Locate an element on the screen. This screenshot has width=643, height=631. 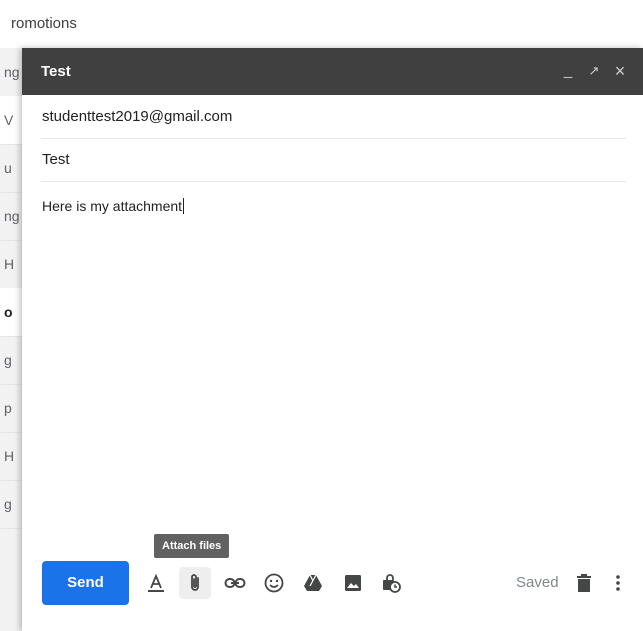
photo-icon is located at coordinates (353, 583).